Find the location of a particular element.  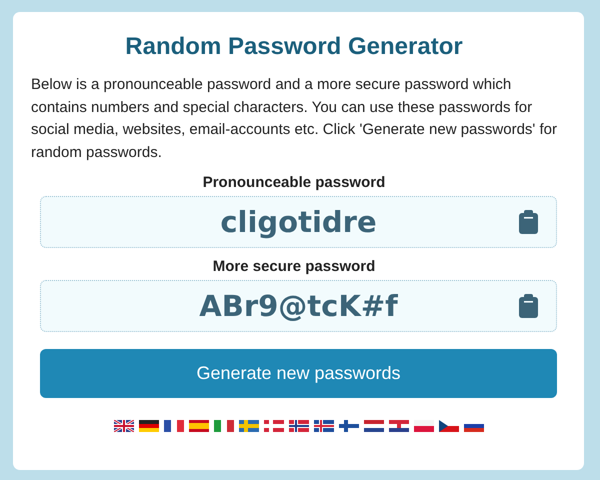

password-field: ABr9@tcK#f is located at coordinates (298, 306).